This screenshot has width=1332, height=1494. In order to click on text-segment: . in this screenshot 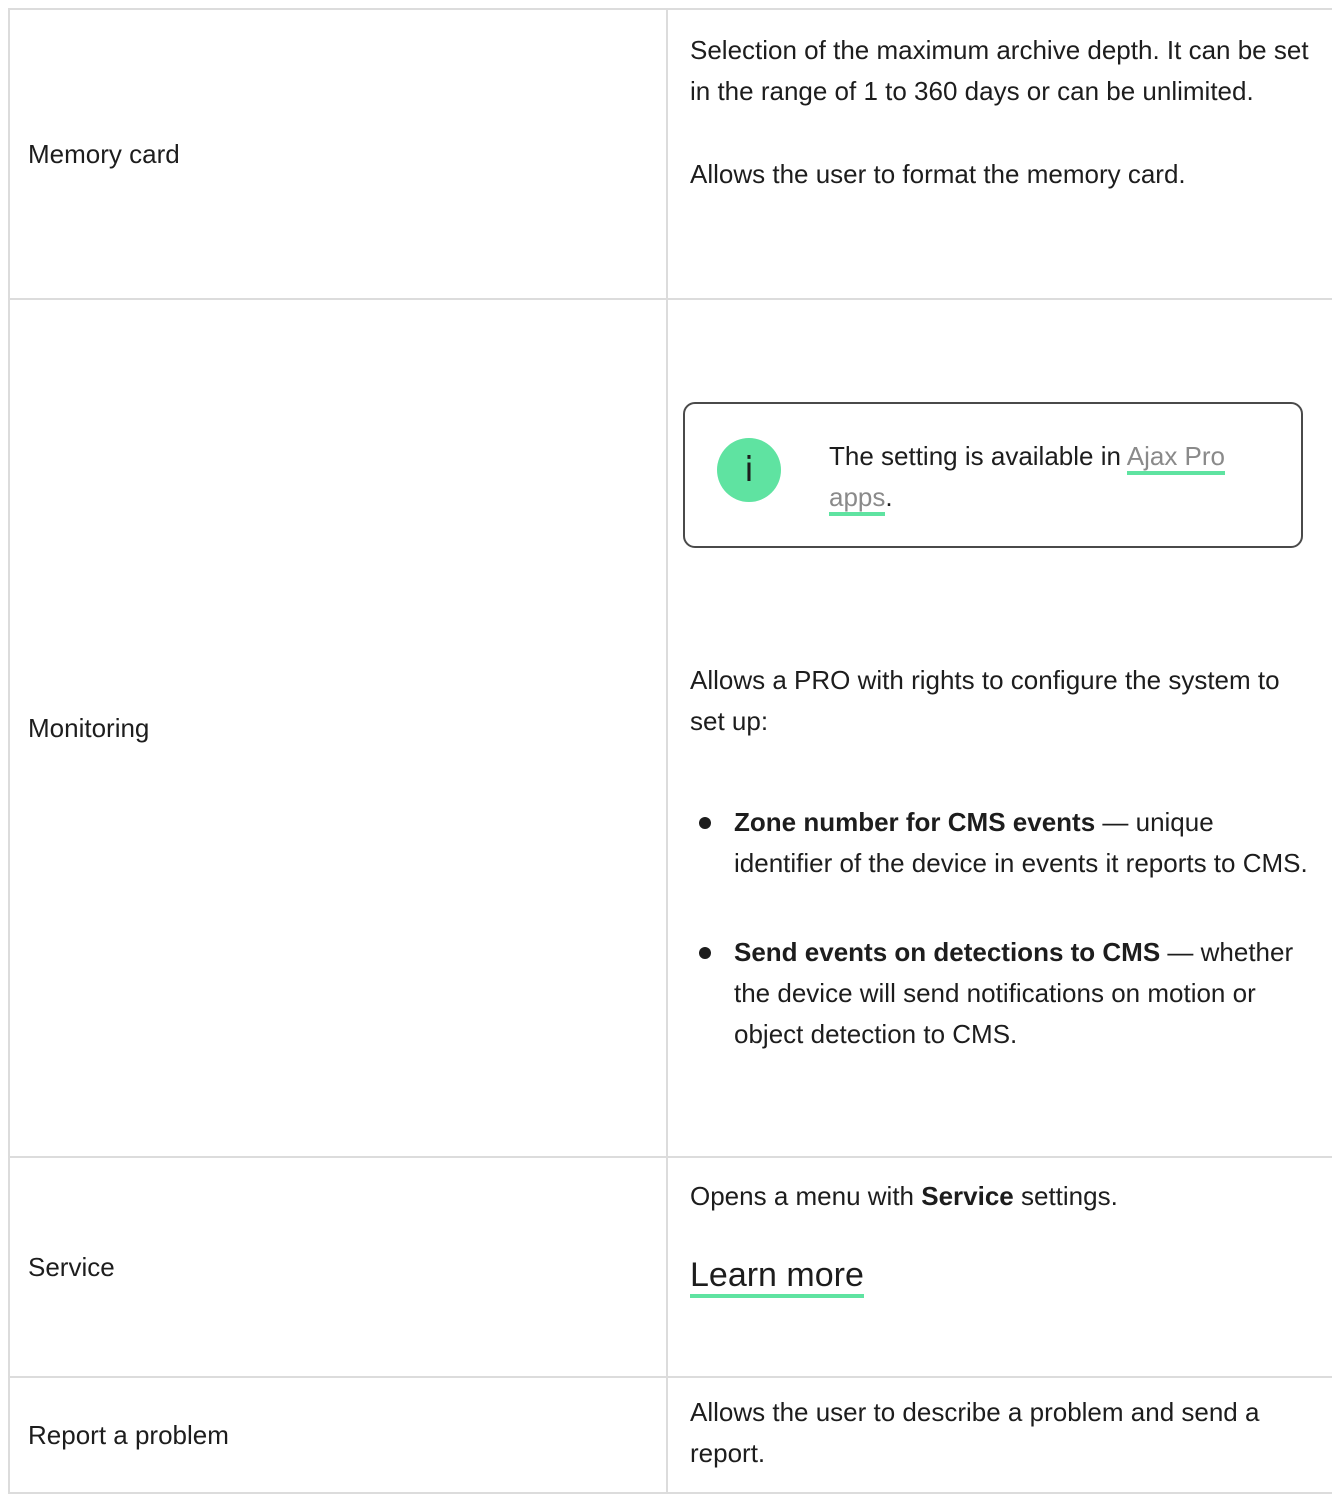, I will do `click(889, 497)`.